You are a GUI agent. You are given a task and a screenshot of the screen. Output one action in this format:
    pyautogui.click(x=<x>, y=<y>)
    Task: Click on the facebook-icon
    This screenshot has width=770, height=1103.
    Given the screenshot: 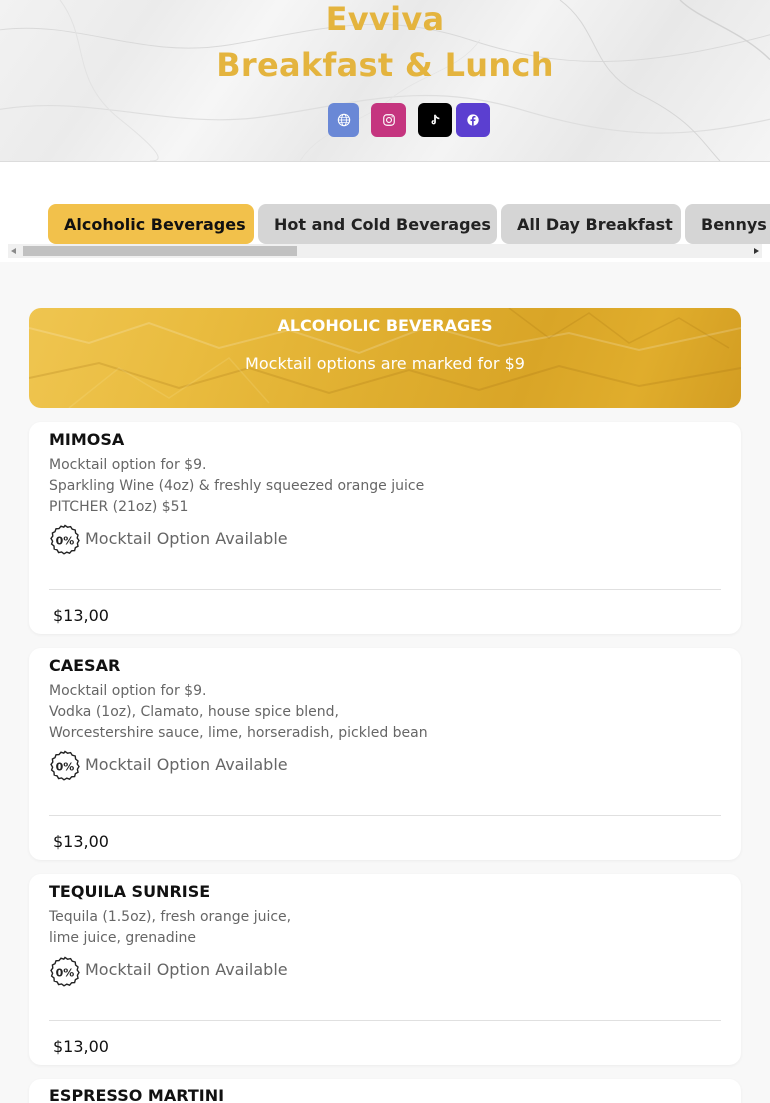 What is the action you would take?
    pyautogui.click(x=473, y=120)
    